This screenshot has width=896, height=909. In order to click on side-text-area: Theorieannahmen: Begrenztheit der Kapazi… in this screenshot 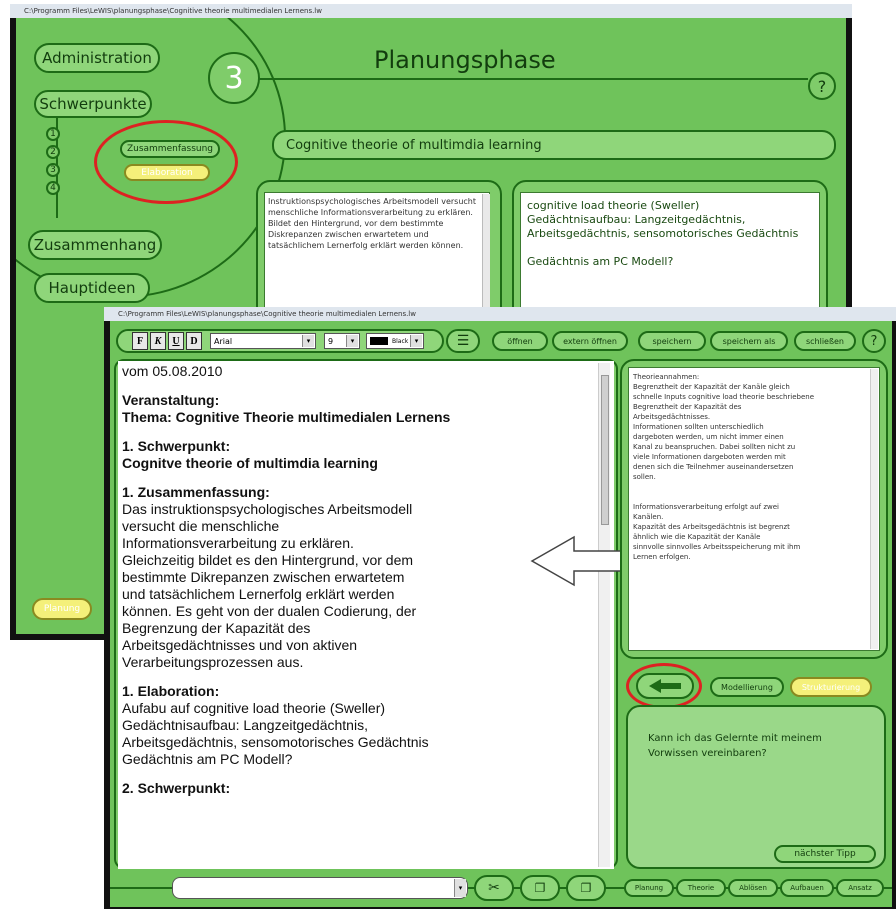, I will do `click(754, 509)`.